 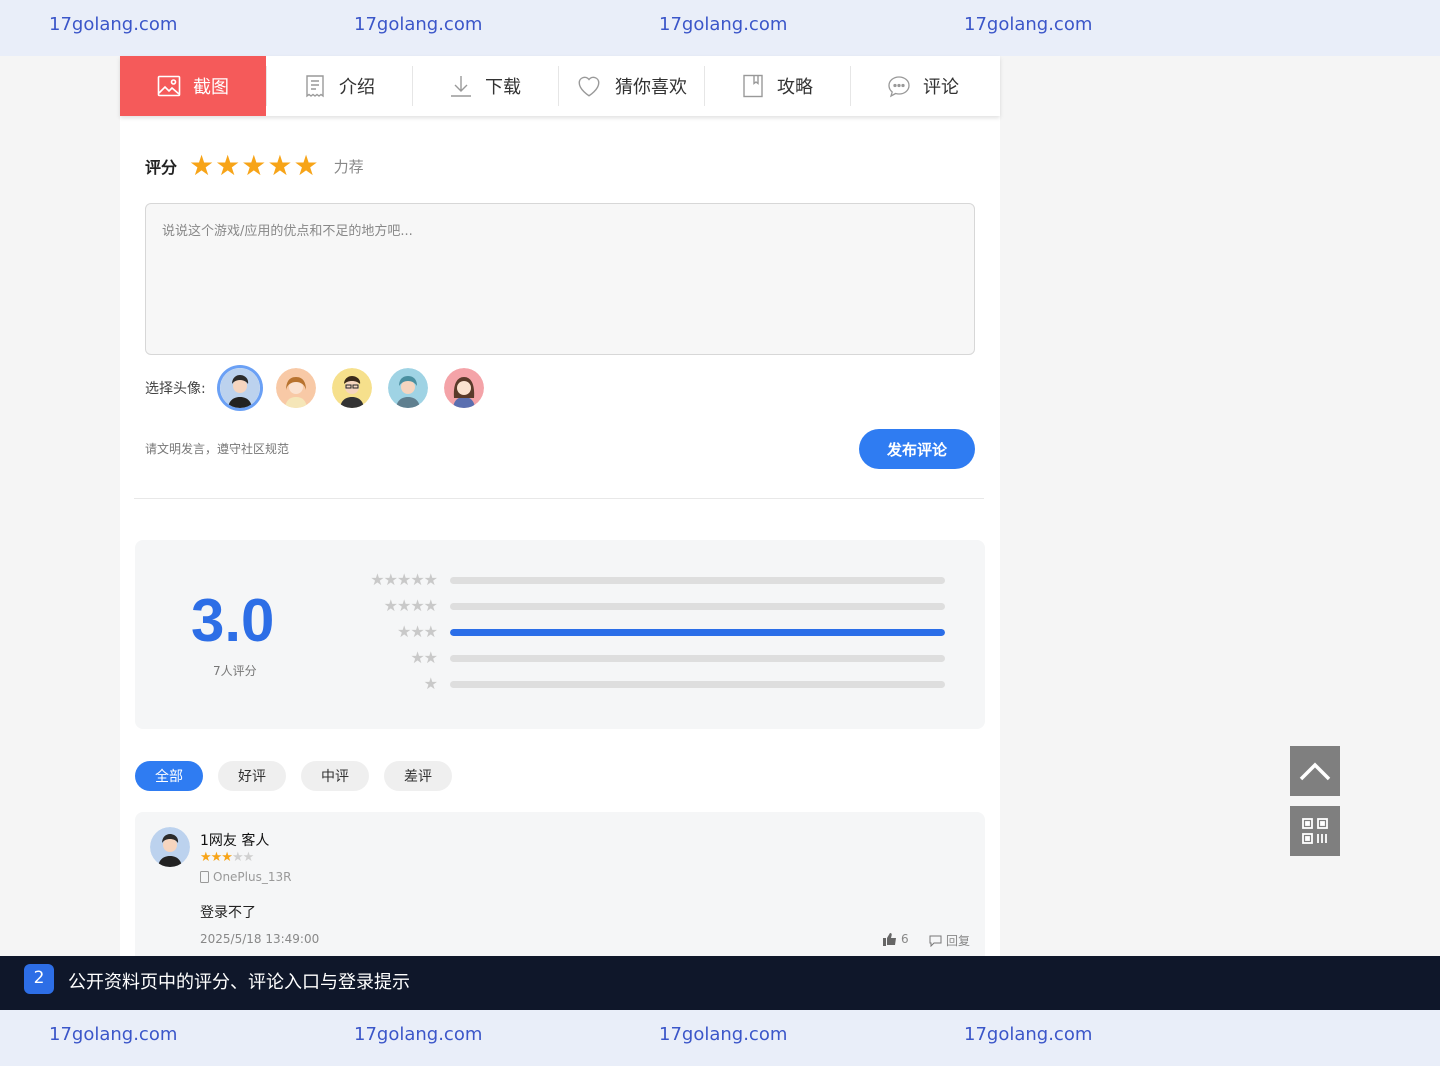 I want to click on avatar-teal-icon, so click(x=407, y=388).